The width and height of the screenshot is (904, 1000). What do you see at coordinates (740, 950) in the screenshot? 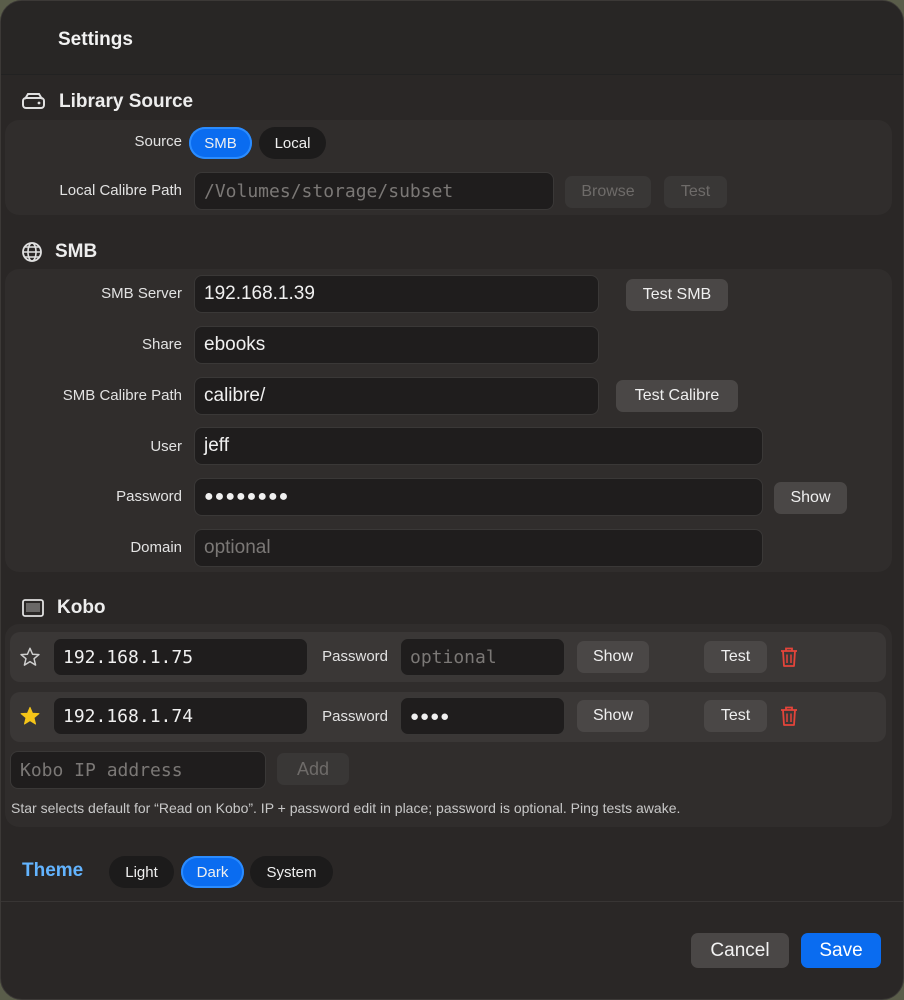
I see `cancel-button: Cancel` at bounding box center [740, 950].